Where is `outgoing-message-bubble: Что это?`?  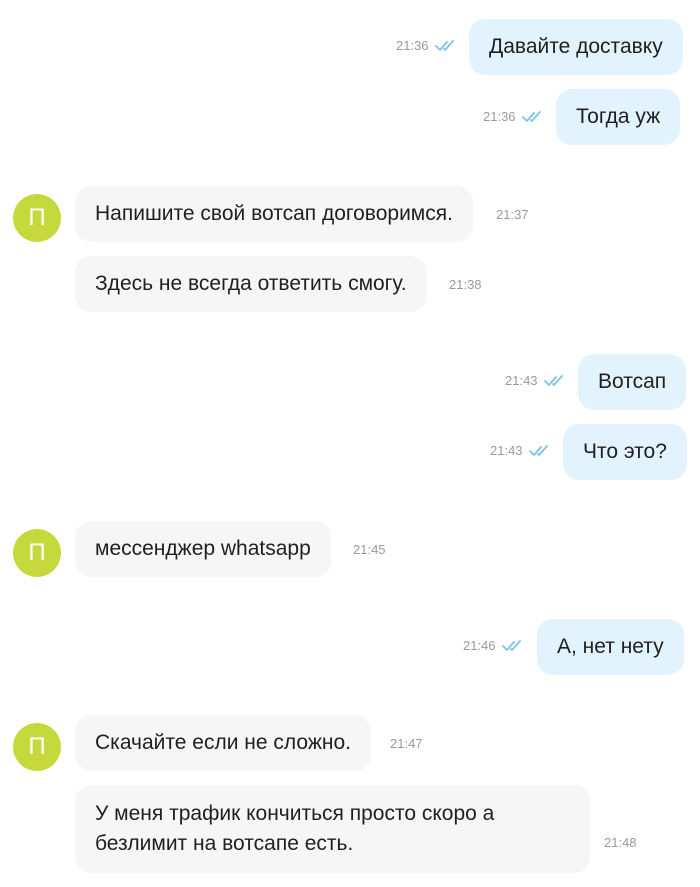 outgoing-message-bubble: Что это? is located at coordinates (625, 452).